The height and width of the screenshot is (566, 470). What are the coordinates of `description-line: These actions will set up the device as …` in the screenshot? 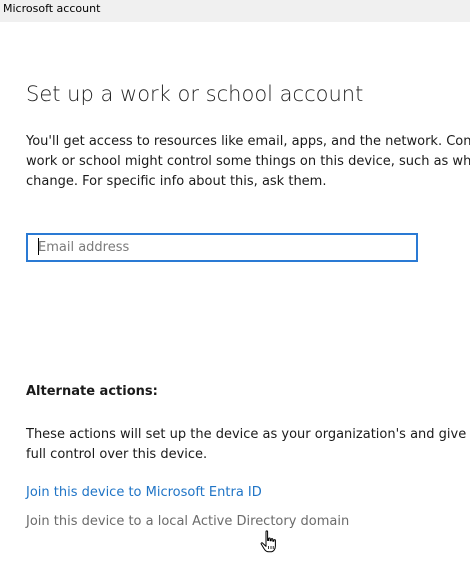 It's located at (248, 434).